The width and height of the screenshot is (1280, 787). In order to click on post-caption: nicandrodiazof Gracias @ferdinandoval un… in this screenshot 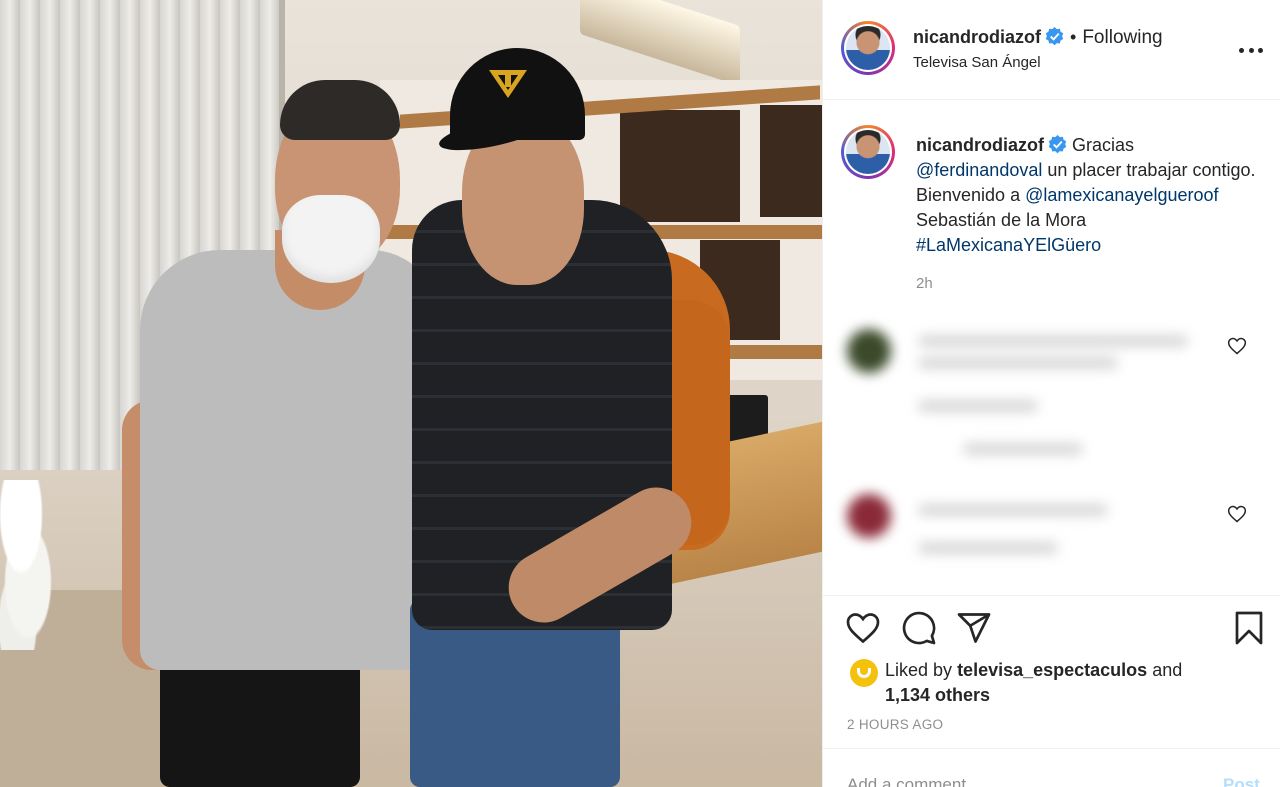, I will do `click(1086, 195)`.